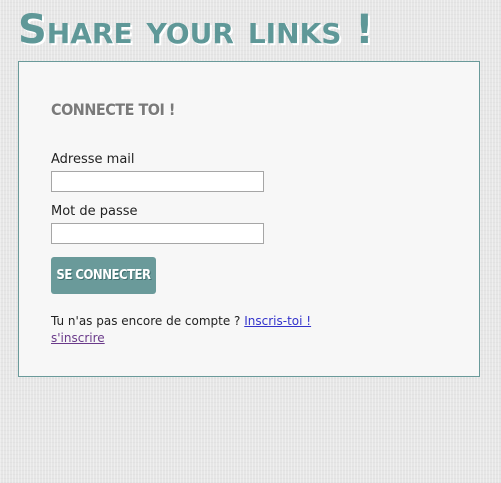  I want to click on password-label: Mot de passe, so click(94, 211).